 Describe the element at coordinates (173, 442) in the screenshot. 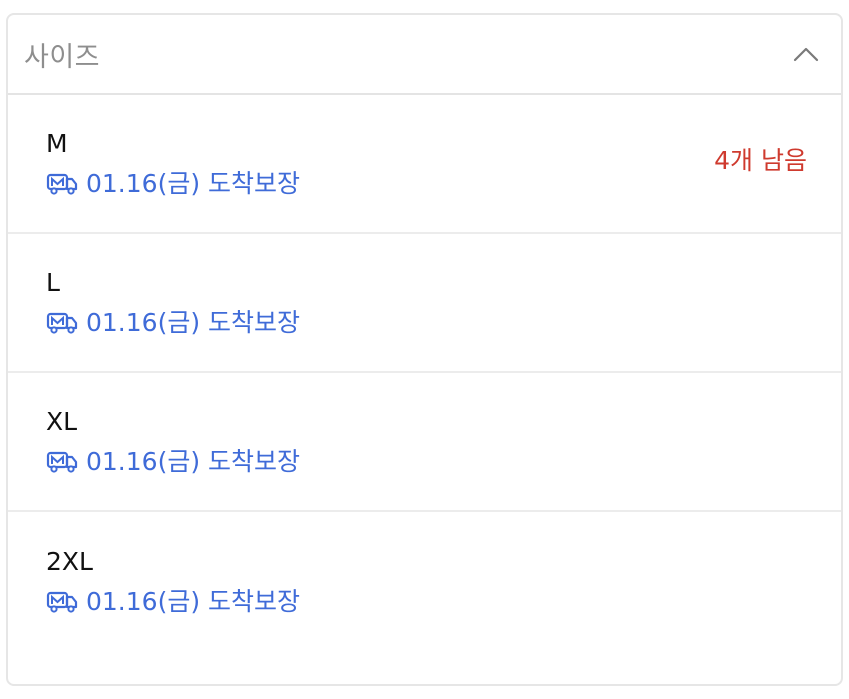

I see `option-info: XL 01.16(금) 도착보장` at that location.